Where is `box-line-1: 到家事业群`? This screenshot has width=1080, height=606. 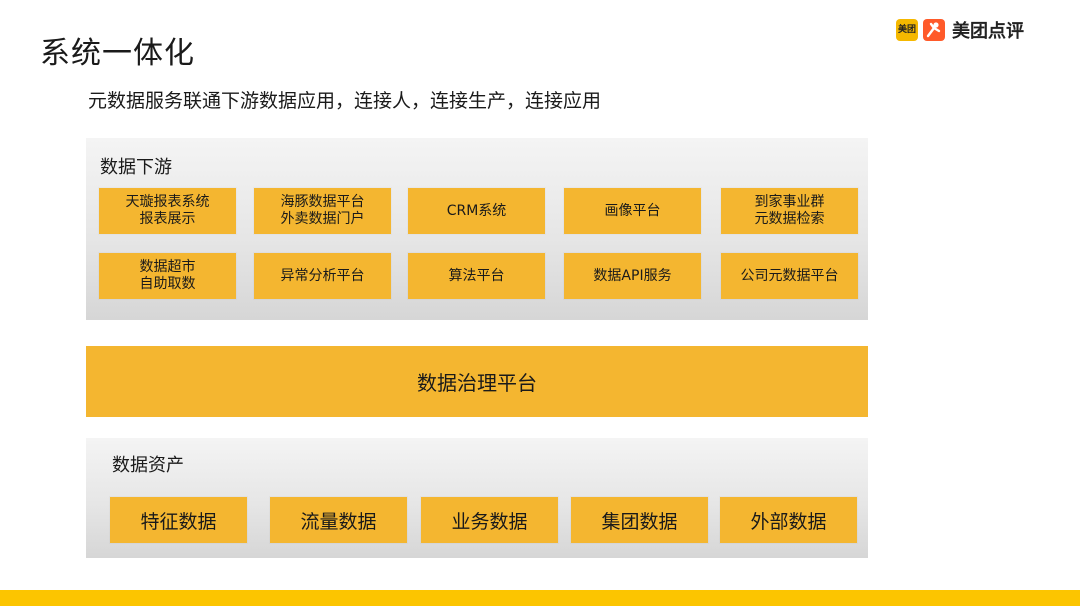 box-line-1: 到家事业群 is located at coordinates (789, 202).